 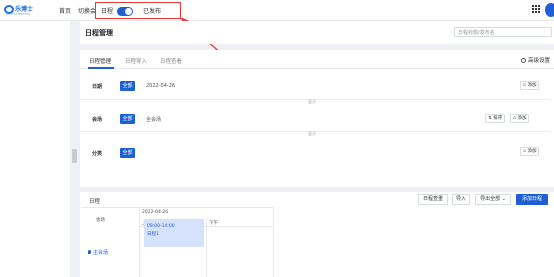 I want to click on date-add-button: ▫ 添加, so click(x=530, y=85).